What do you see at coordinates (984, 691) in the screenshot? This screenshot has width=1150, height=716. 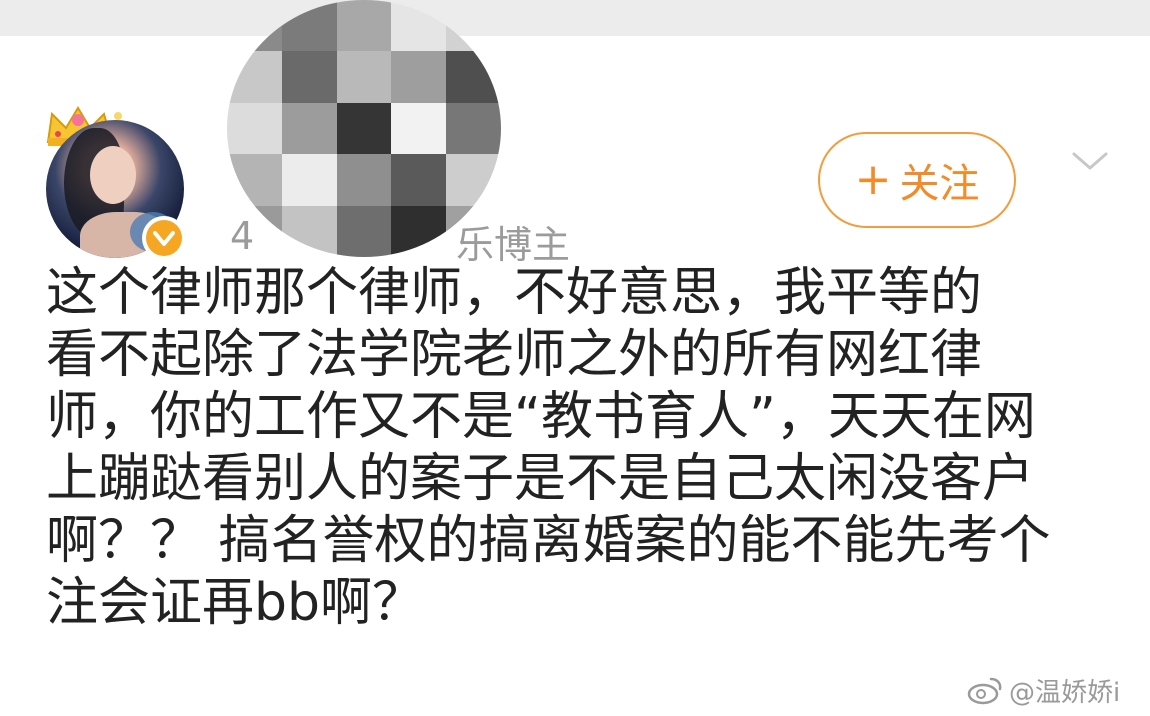 I see `weibo-logo-icon` at bounding box center [984, 691].